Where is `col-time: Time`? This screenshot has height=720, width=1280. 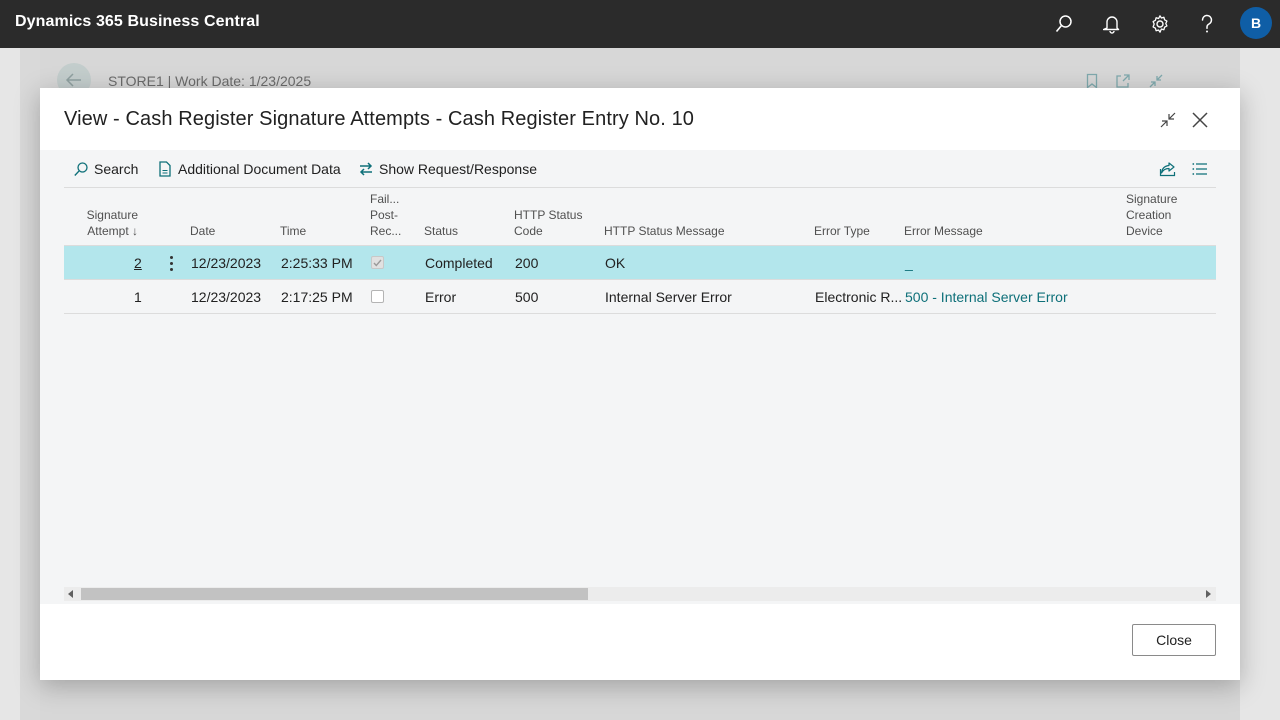
col-time: Time is located at coordinates (293, 231).